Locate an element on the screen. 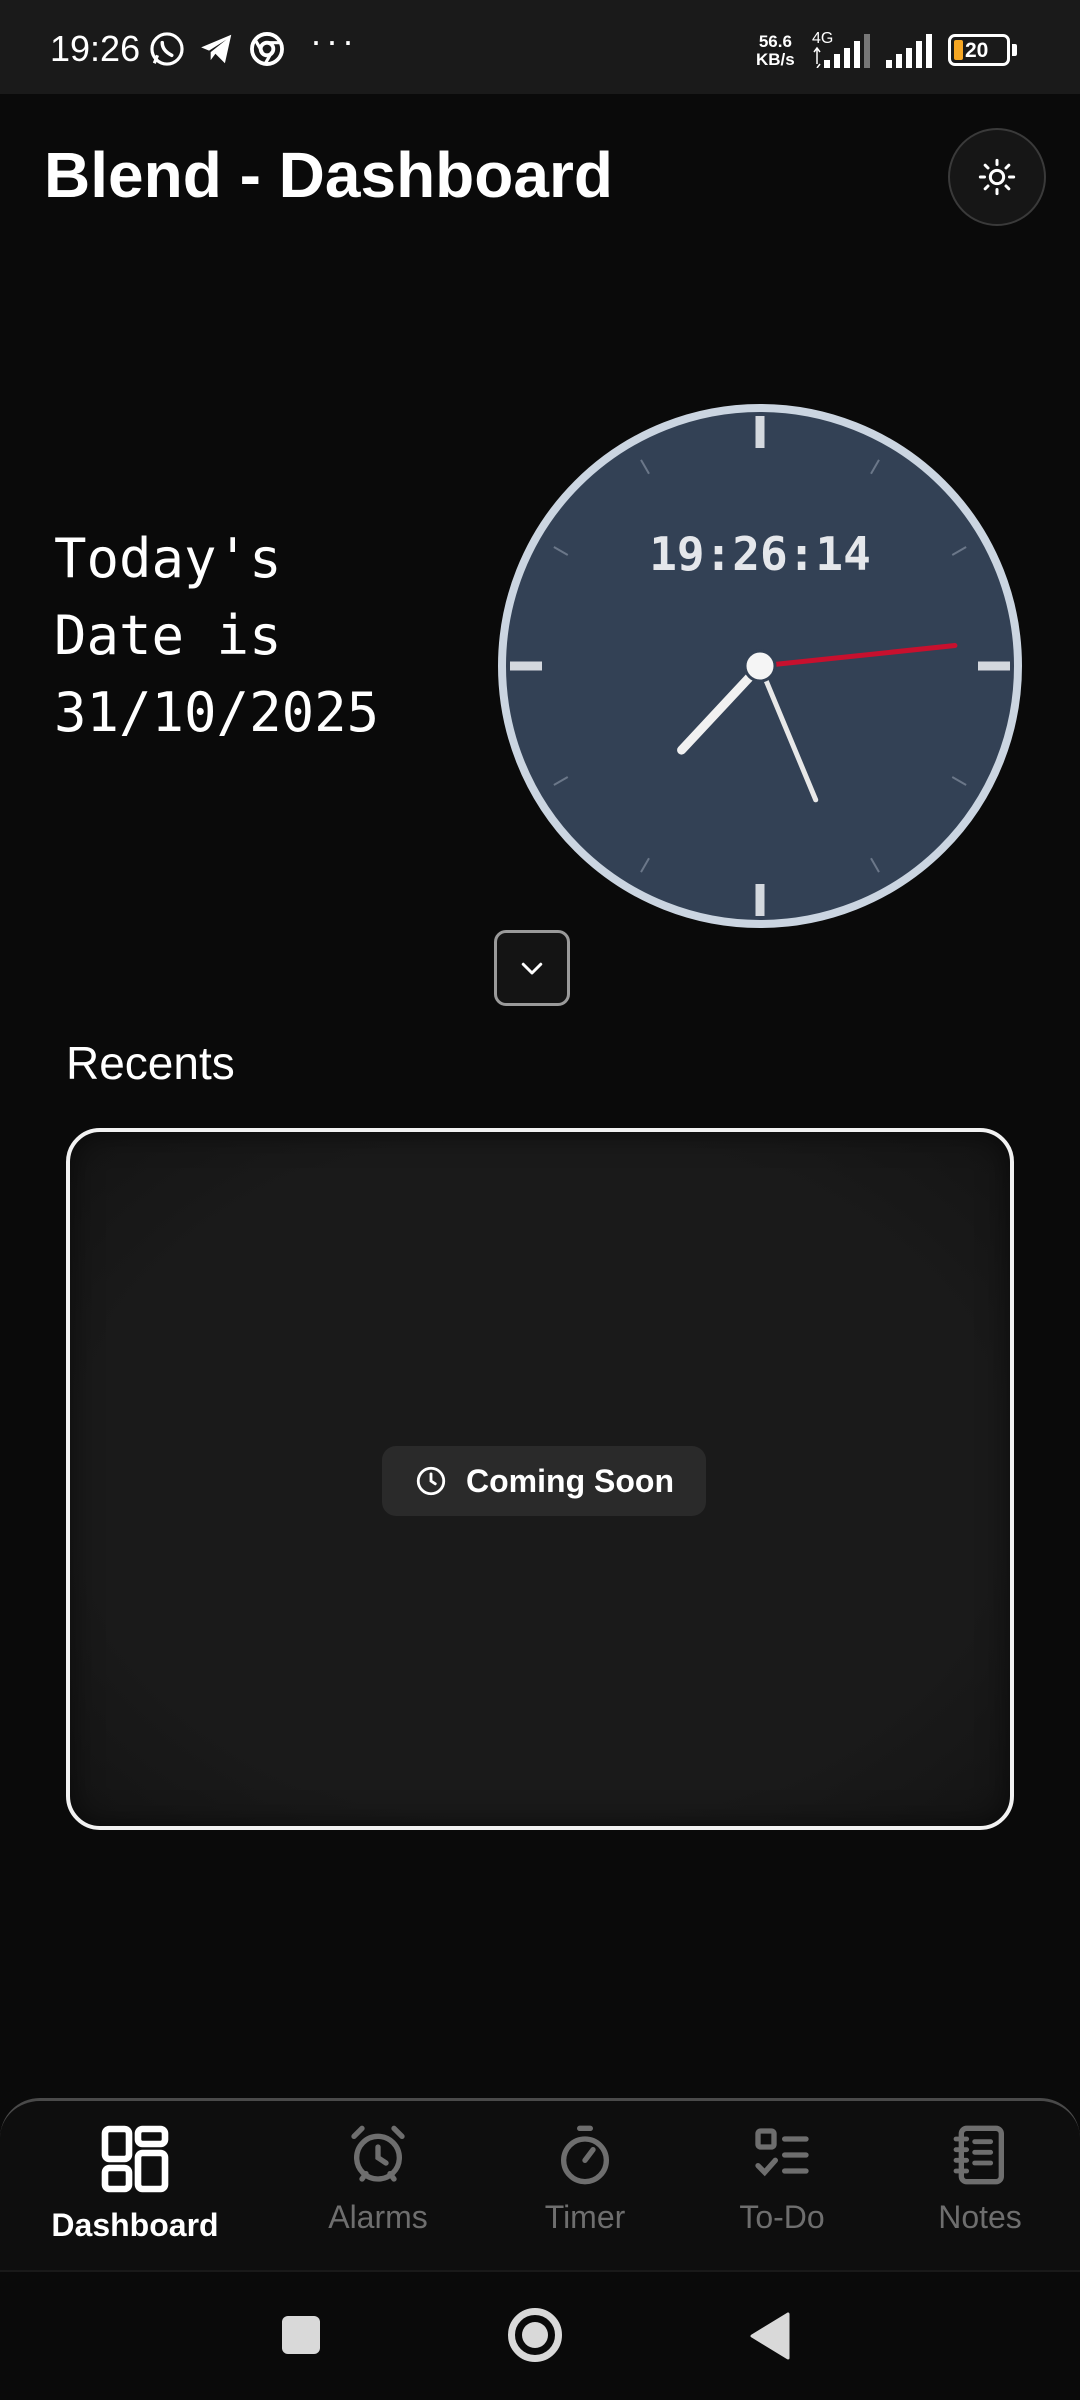 This screenshot has width=1080, height=2400. nav-label-timer: Timer is located at coordinates (585, 2217).